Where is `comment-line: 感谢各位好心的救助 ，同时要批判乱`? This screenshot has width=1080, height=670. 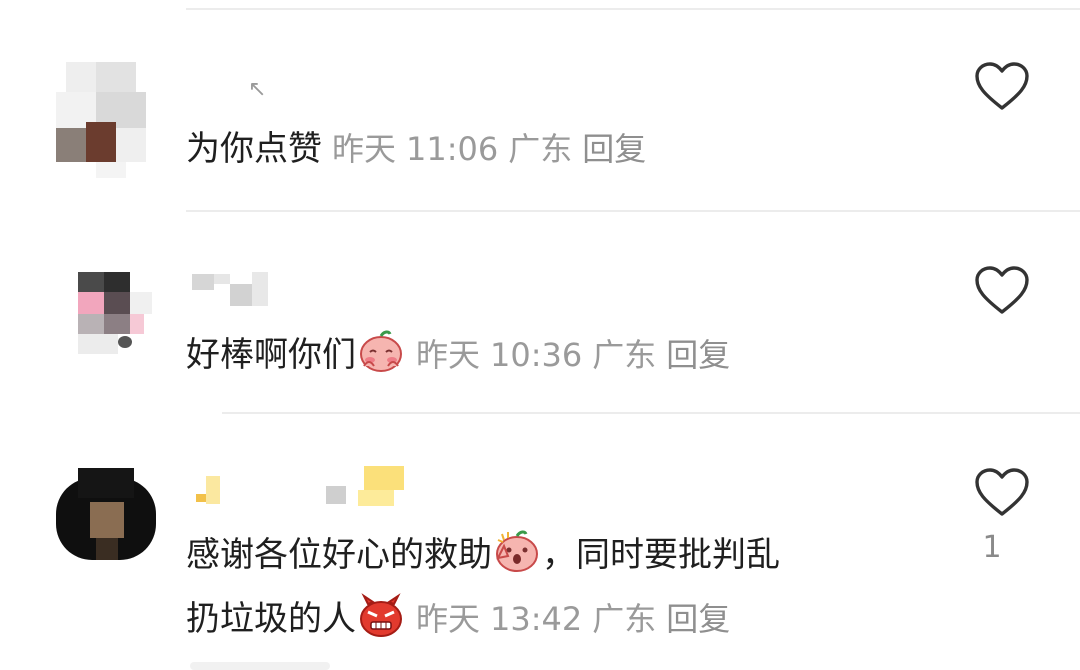
comment-line: 感谢各位好心的救助 ，同时要批判乱 is located at coordinates (483, 553).